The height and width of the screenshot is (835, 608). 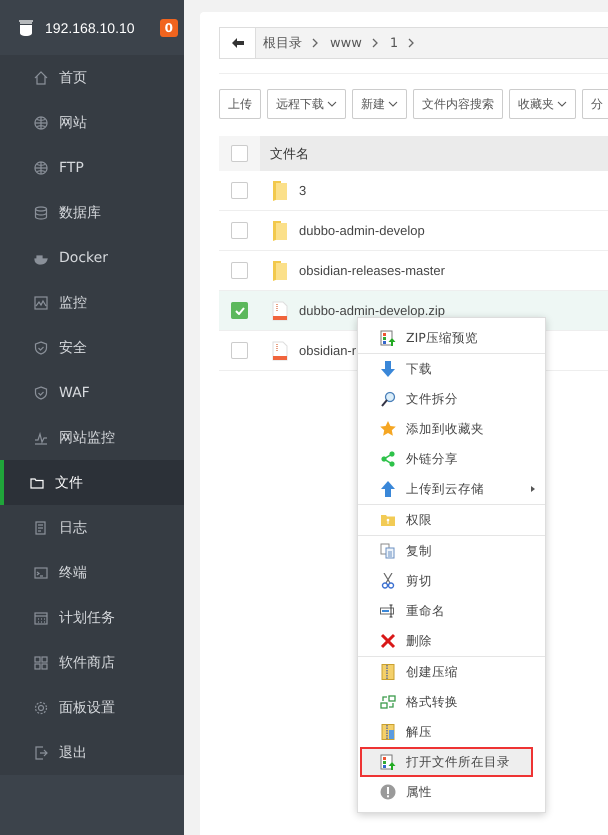 I want to click on notification-badge: 0, so click(x=169, y=27).